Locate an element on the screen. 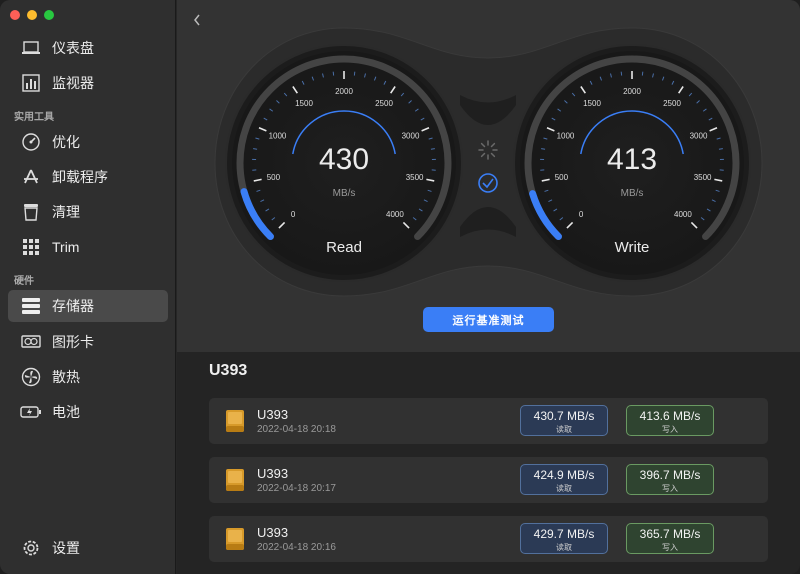 This screenshot has width=800, height=574. sidebar-item-gpu: 图形卡 is located at coordinates (88, 342).